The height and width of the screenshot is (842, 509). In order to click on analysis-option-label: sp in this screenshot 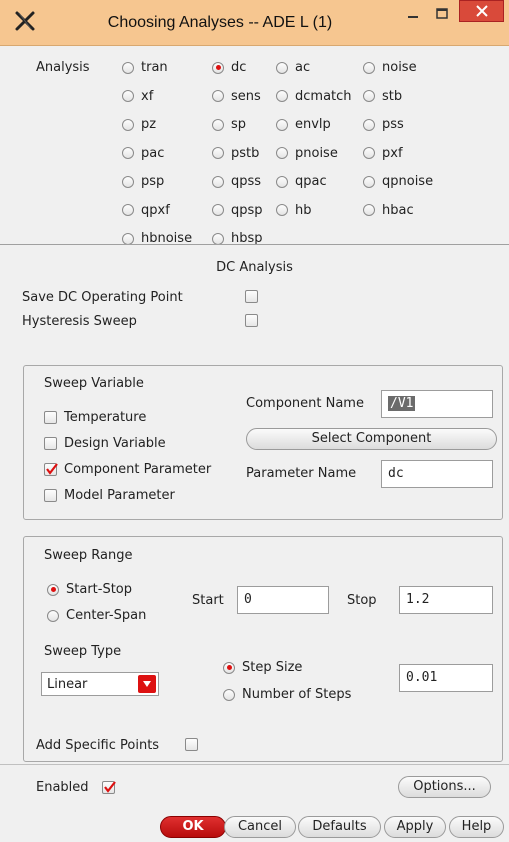, I will do `click(239, 124)`.